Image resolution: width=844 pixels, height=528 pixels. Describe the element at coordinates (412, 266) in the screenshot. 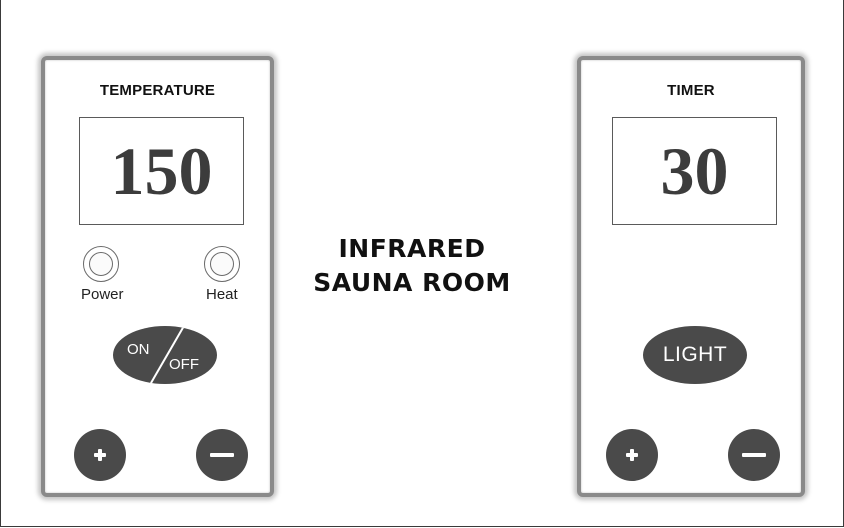

I see `sauna-title: INFRARED SAUNA ROOM` at that location.